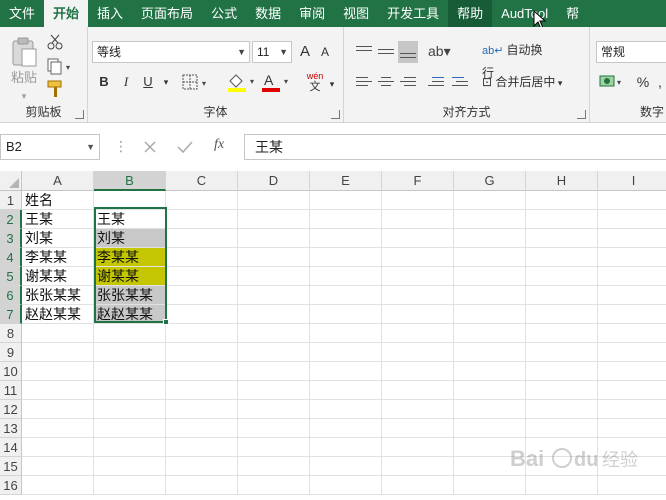  What do you see at coordinates (58, 295) in the screenshot?
I see `cell-a6: 张张某某` at bounding box center [58, 295].